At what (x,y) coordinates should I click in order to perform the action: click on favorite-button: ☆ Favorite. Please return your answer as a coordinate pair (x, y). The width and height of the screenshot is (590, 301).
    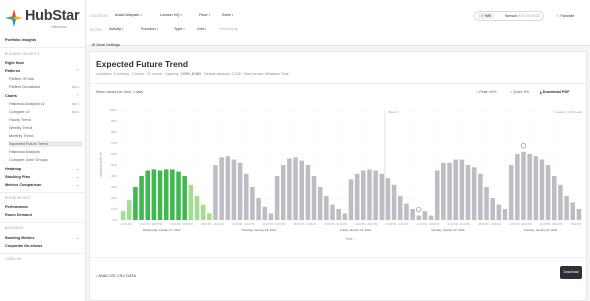
    Looking at the image, I should click on (565, 15).